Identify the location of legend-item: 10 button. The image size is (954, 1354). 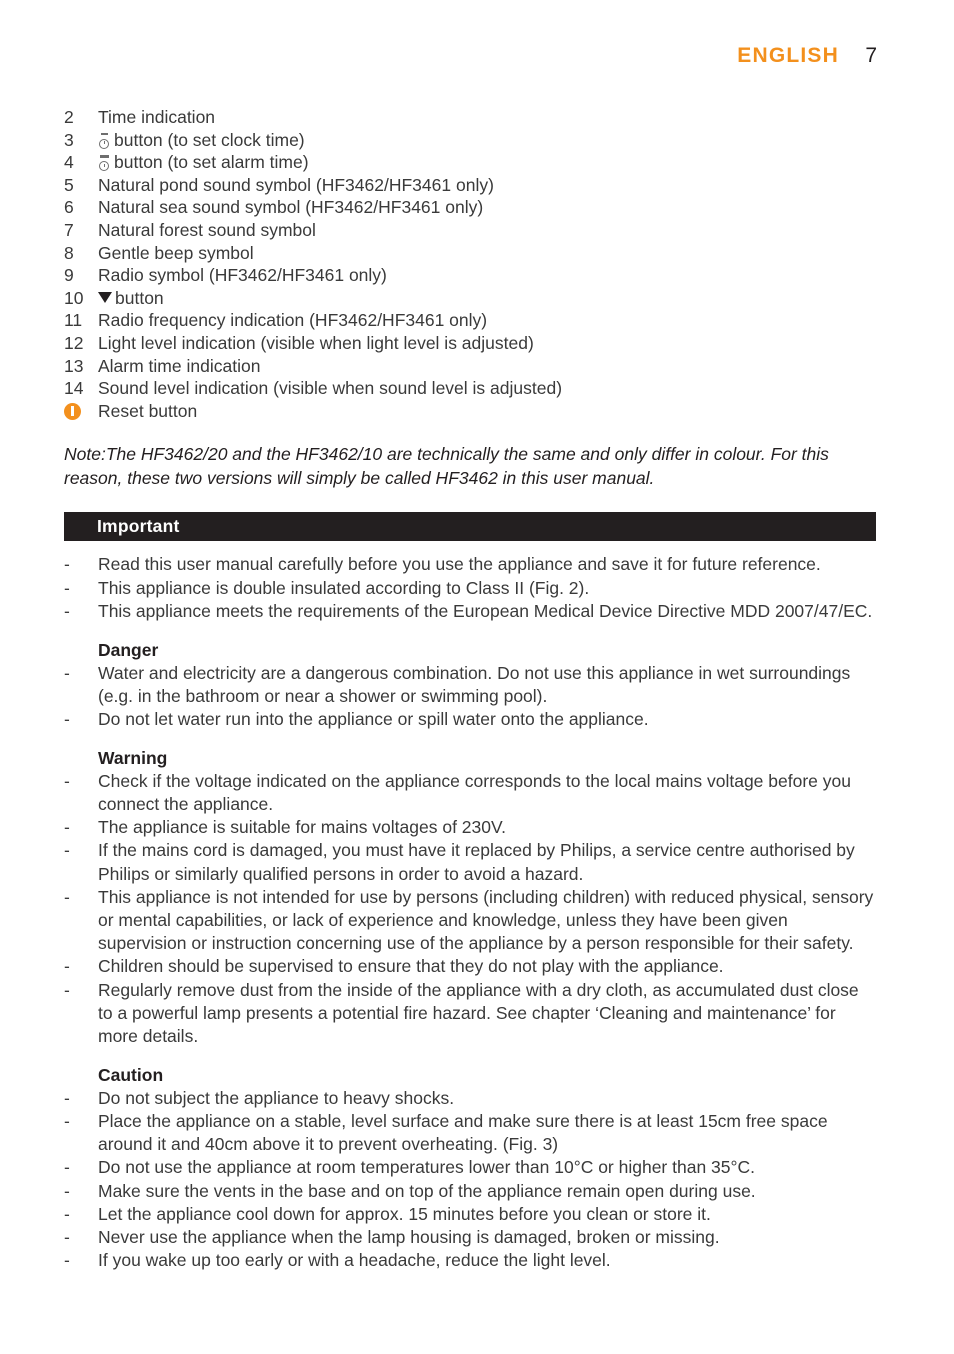
(472, 298).